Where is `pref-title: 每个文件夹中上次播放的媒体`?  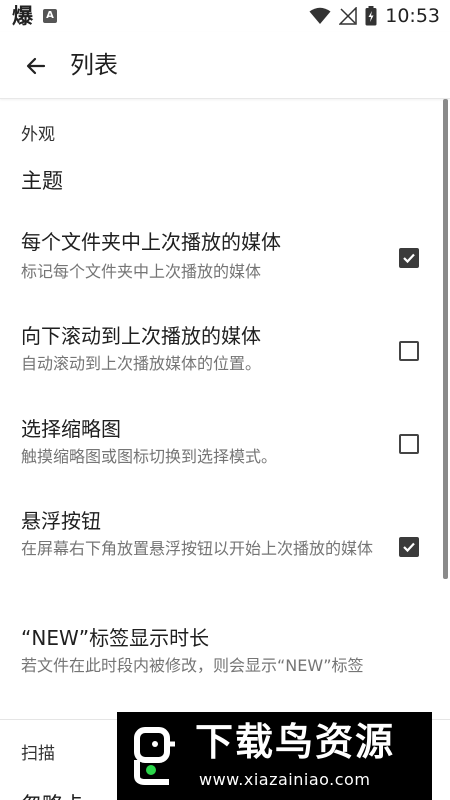 pref-title: 每个文件夹中上次播放的媒体 is located at coordinates (151, 242).